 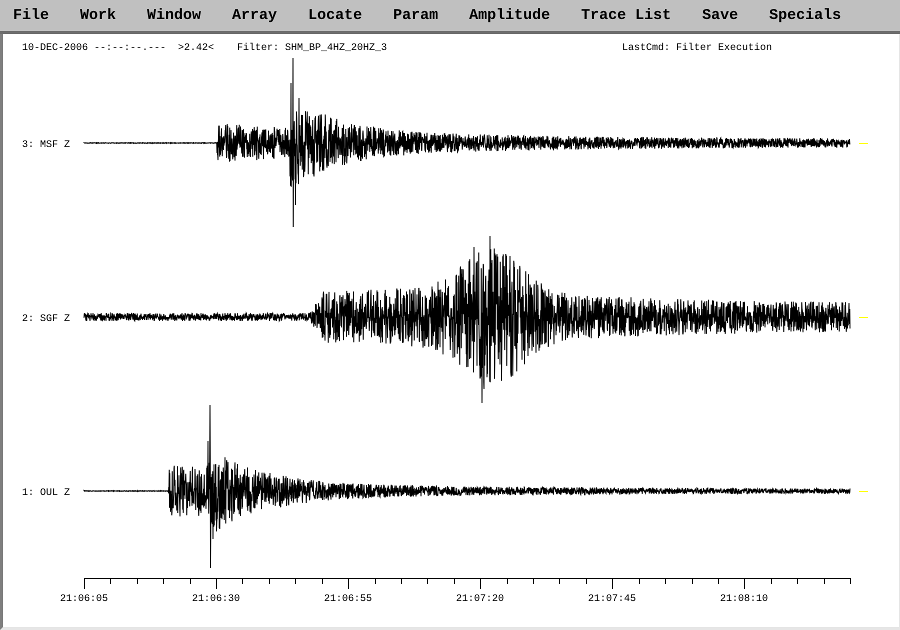 What do you see at coordinates (312, 48) in the screenshot?
I see `filter-text: Filter: SHM_BP_4HZ_20HZ_3` at bounding box center [312, 48].